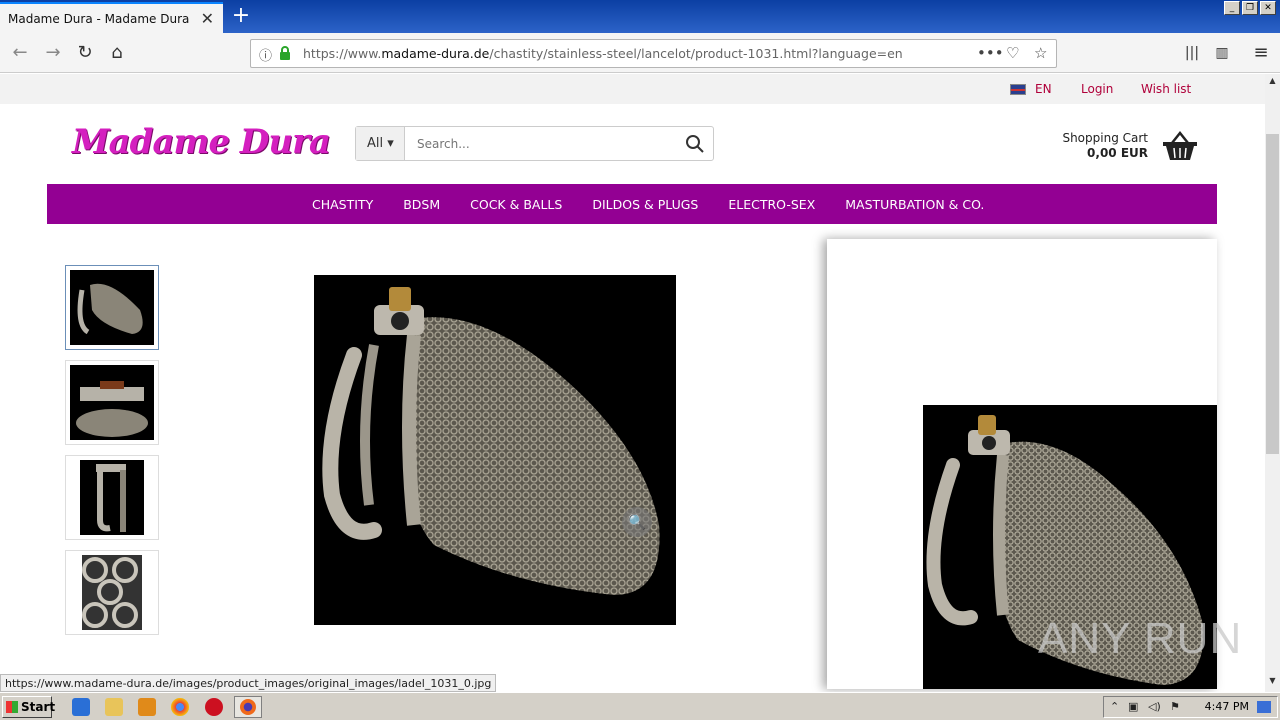 The width and height of the screenshot is (1280, 720). I want to click on show-desktop-icon, so click(1264, 707).